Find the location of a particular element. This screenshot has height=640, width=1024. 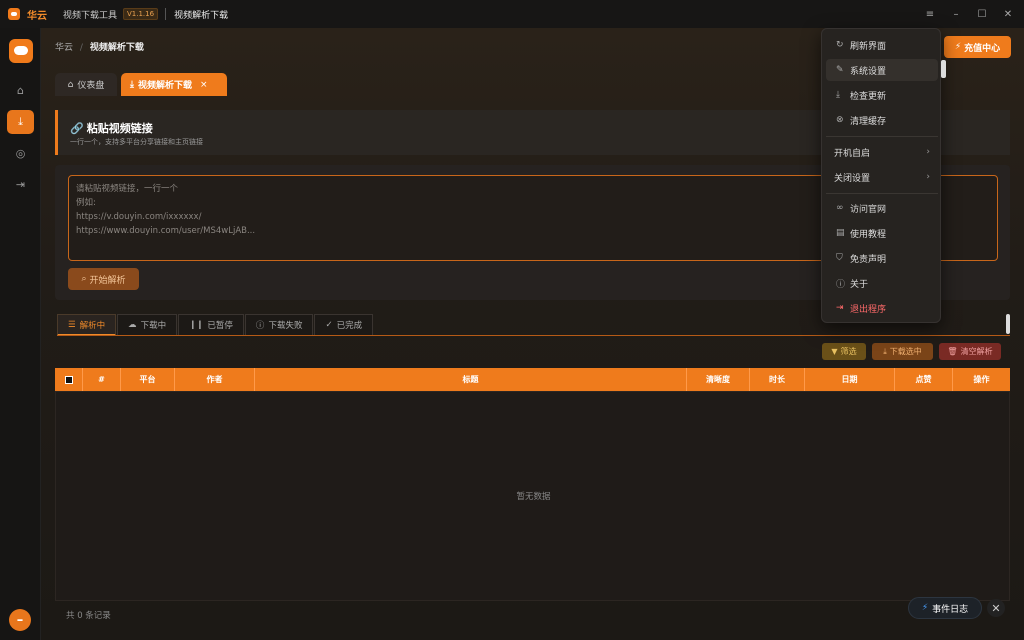

list-icon: ☰ is located at coordinates (72, 324).